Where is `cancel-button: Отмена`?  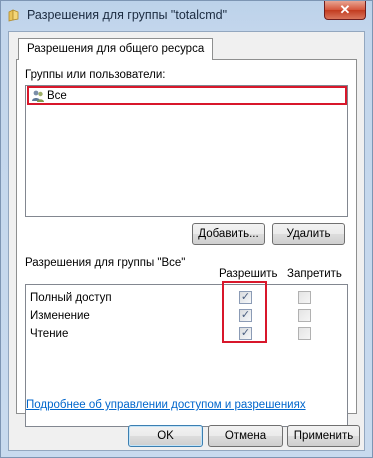
cancel-button: Отмена is located at coordinates (245, 436).